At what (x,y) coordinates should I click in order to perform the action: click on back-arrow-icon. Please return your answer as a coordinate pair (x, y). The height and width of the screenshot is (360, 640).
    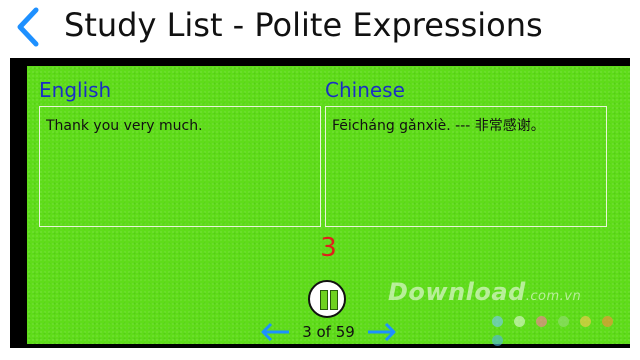
    Looking at the image, I should click on (28, 27).